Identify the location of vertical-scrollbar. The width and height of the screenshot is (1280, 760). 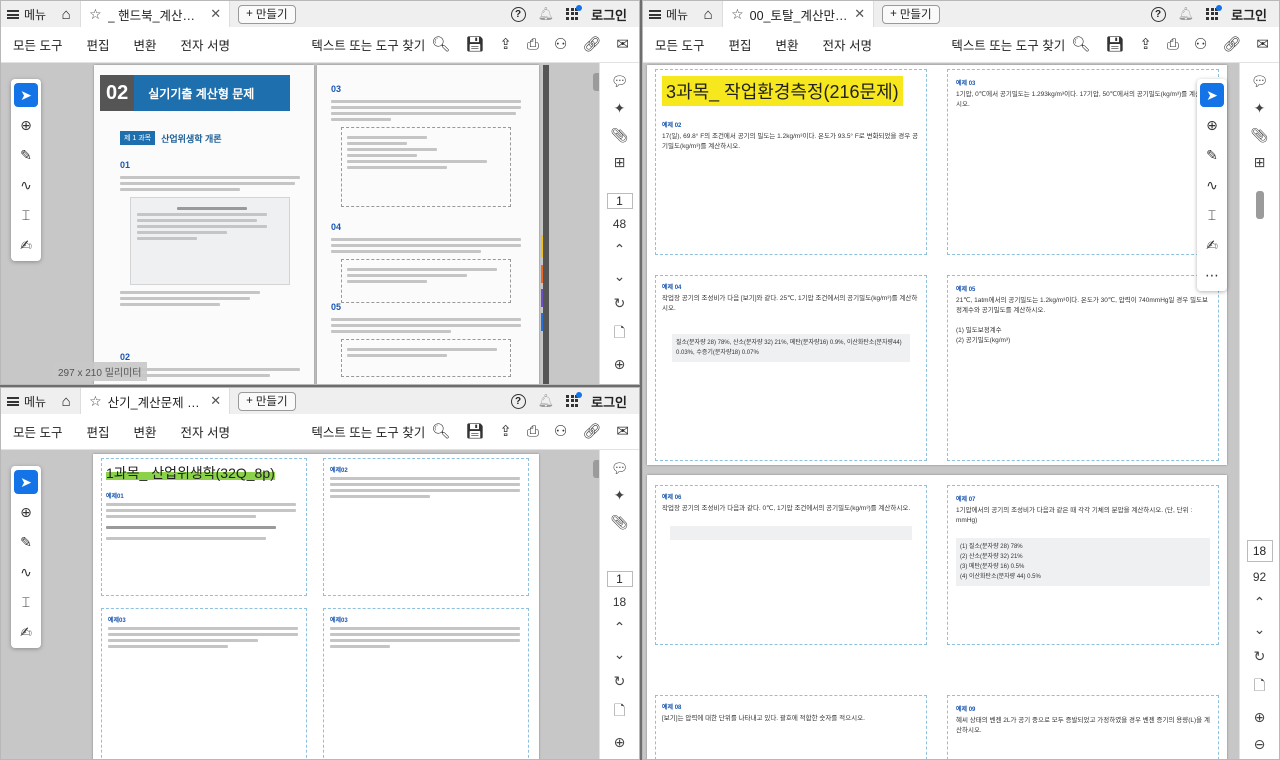
(1259, 205).